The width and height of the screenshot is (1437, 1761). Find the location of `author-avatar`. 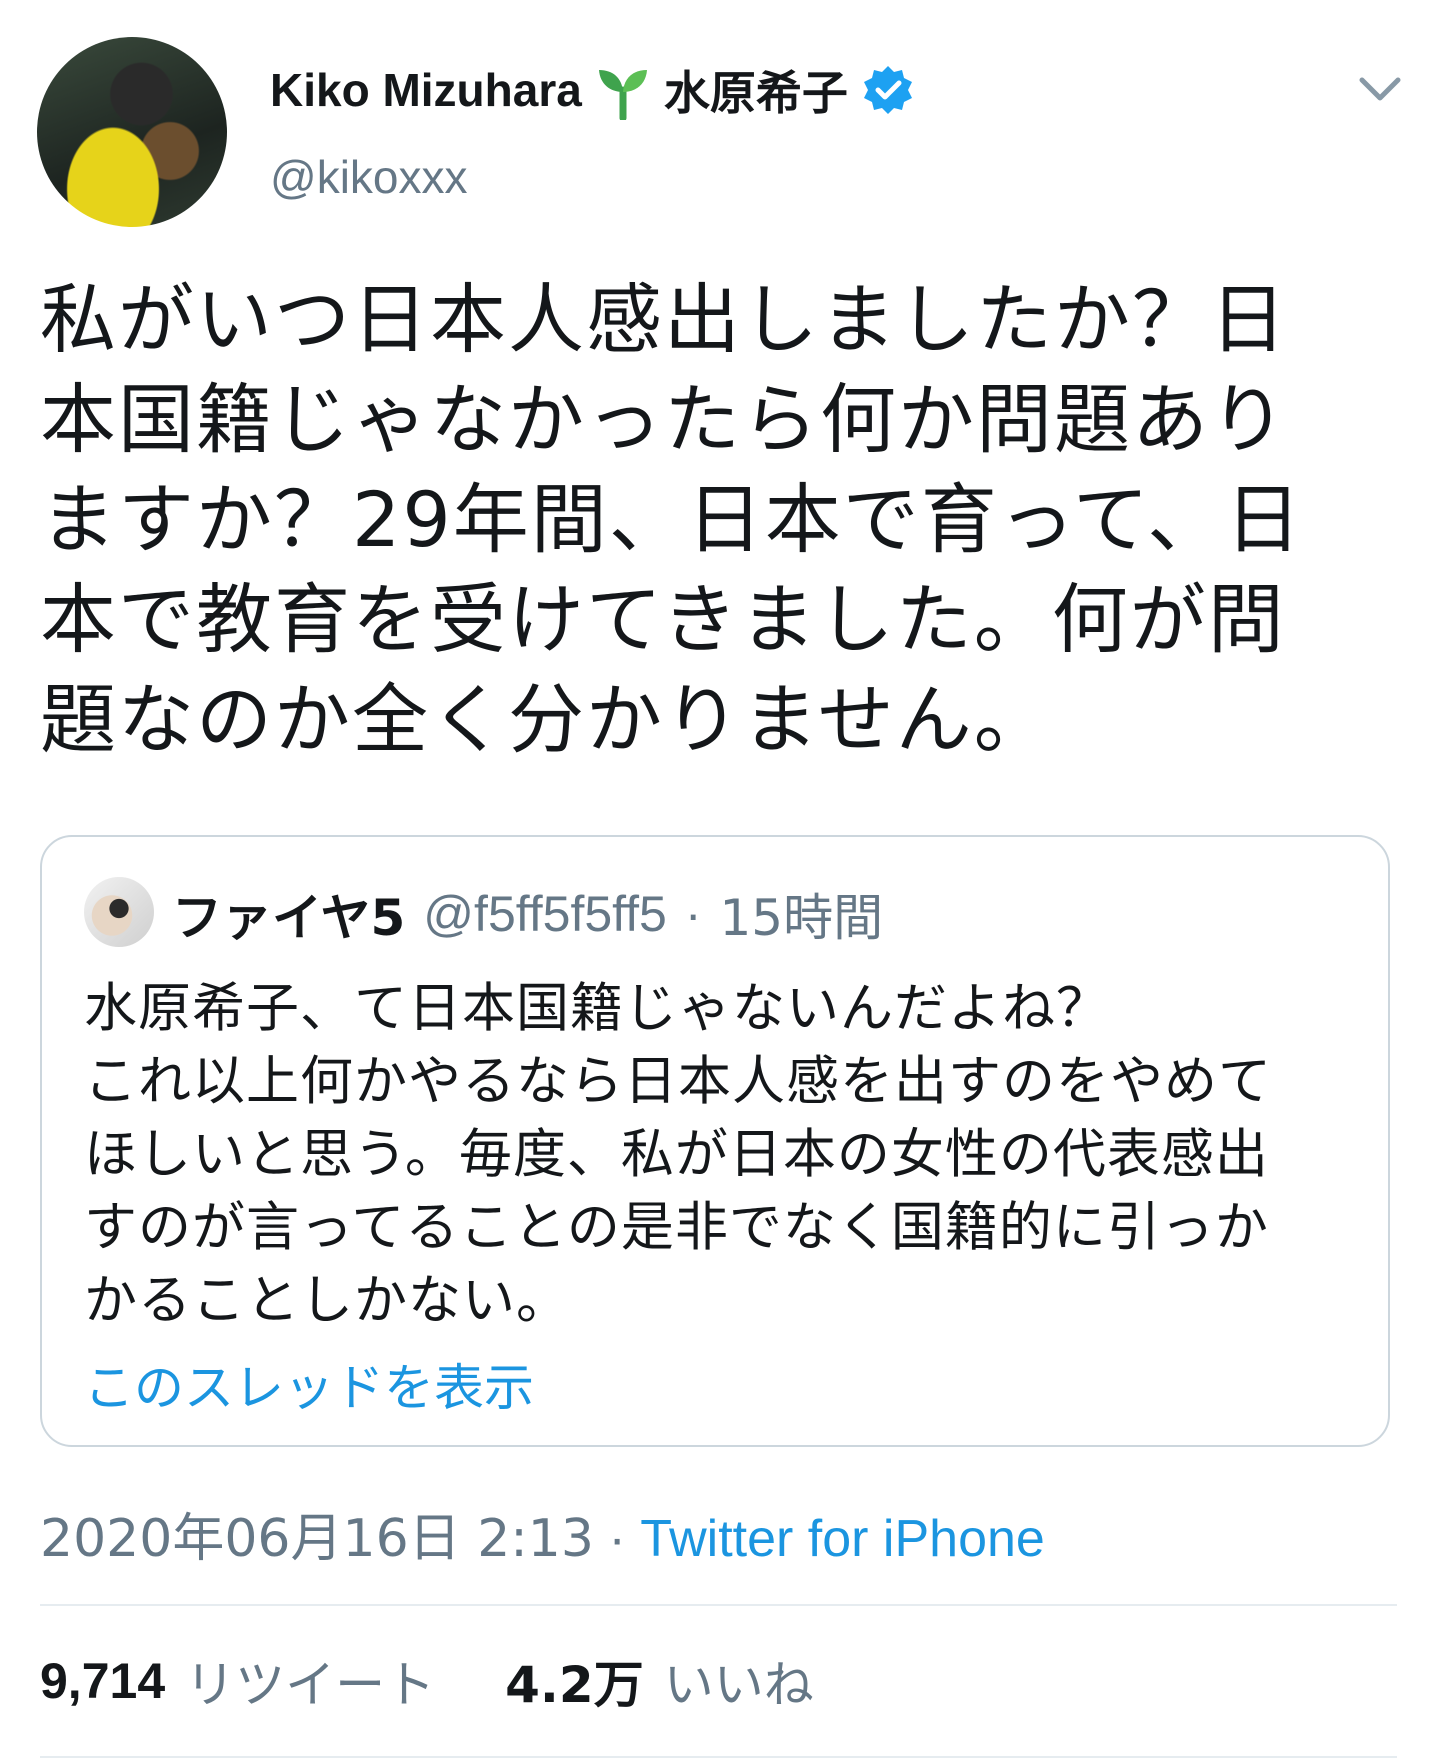

author-avatar is located at coordinates (132, 132).